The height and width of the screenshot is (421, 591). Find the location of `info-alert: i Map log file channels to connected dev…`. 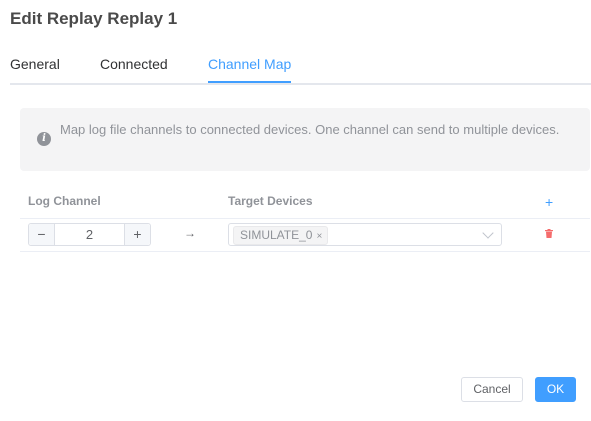

info-alert: i Map log file channels to connected dev… is located at coordinates (305, 139).